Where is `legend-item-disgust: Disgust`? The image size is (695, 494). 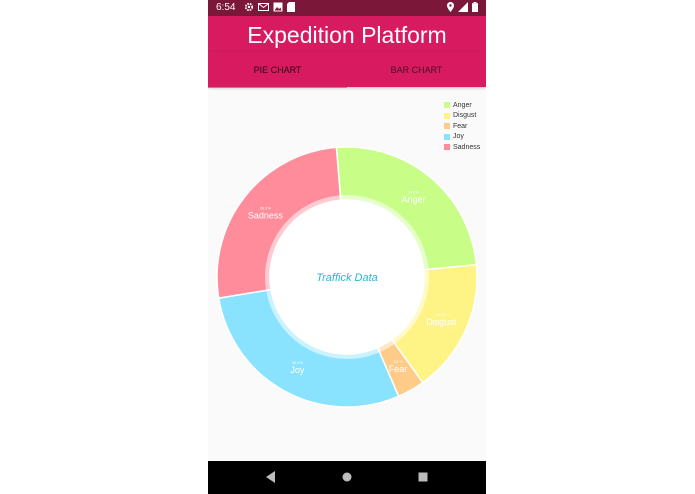 legend-item-disgust: Disgust is located at coordinates (462, 116).